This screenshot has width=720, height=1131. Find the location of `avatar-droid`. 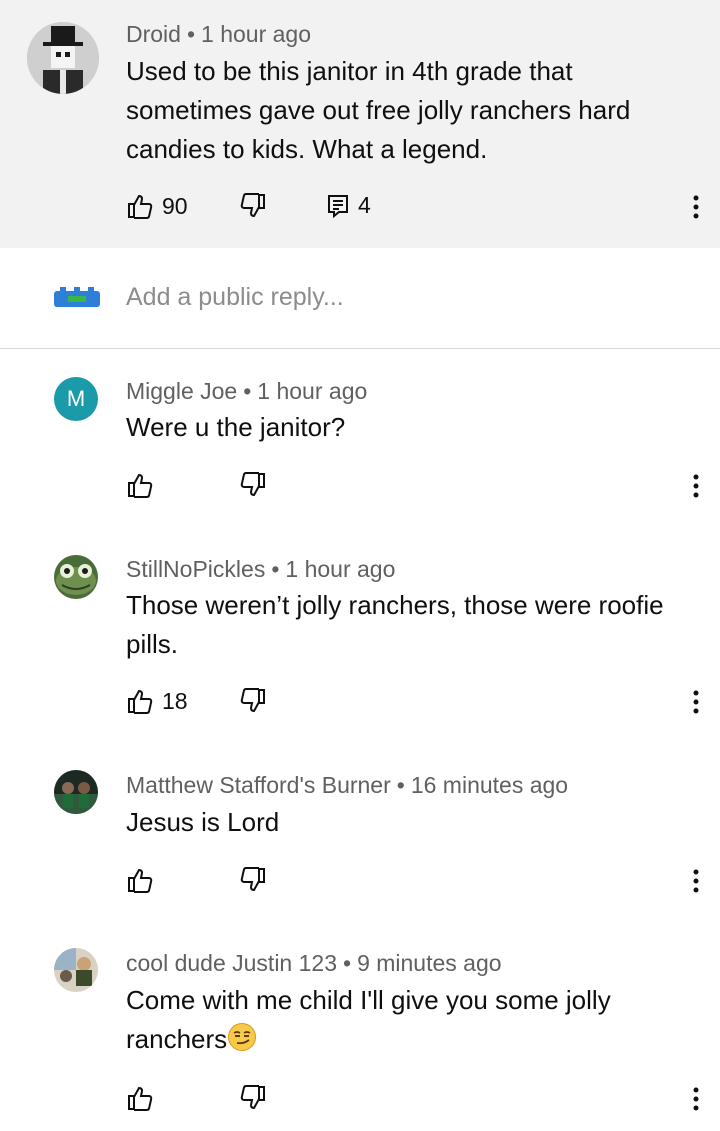

avatar-droid is located at coordinates (63, 58).